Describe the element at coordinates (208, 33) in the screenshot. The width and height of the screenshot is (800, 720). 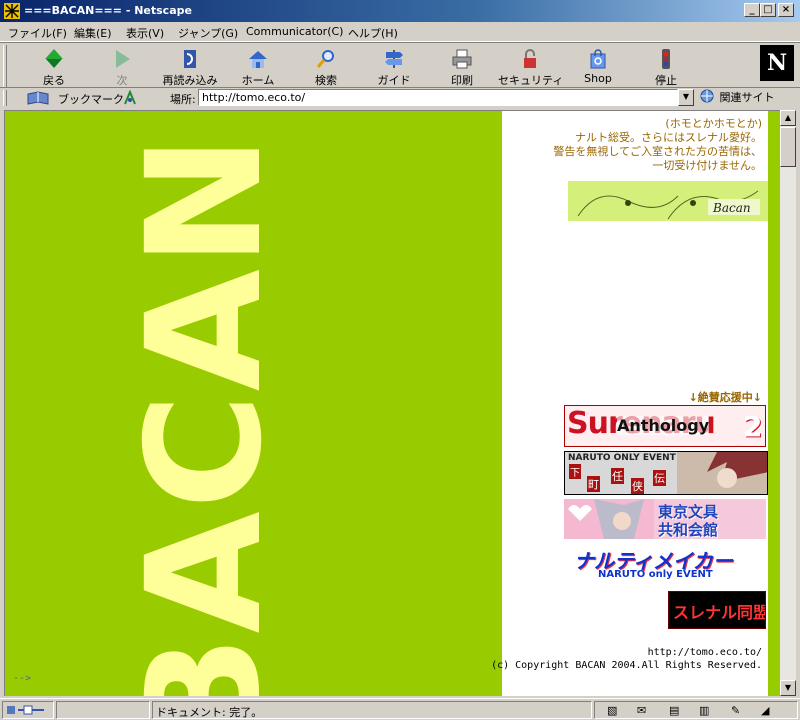
I see `menu-go: ジャンプ(G)` at that location.